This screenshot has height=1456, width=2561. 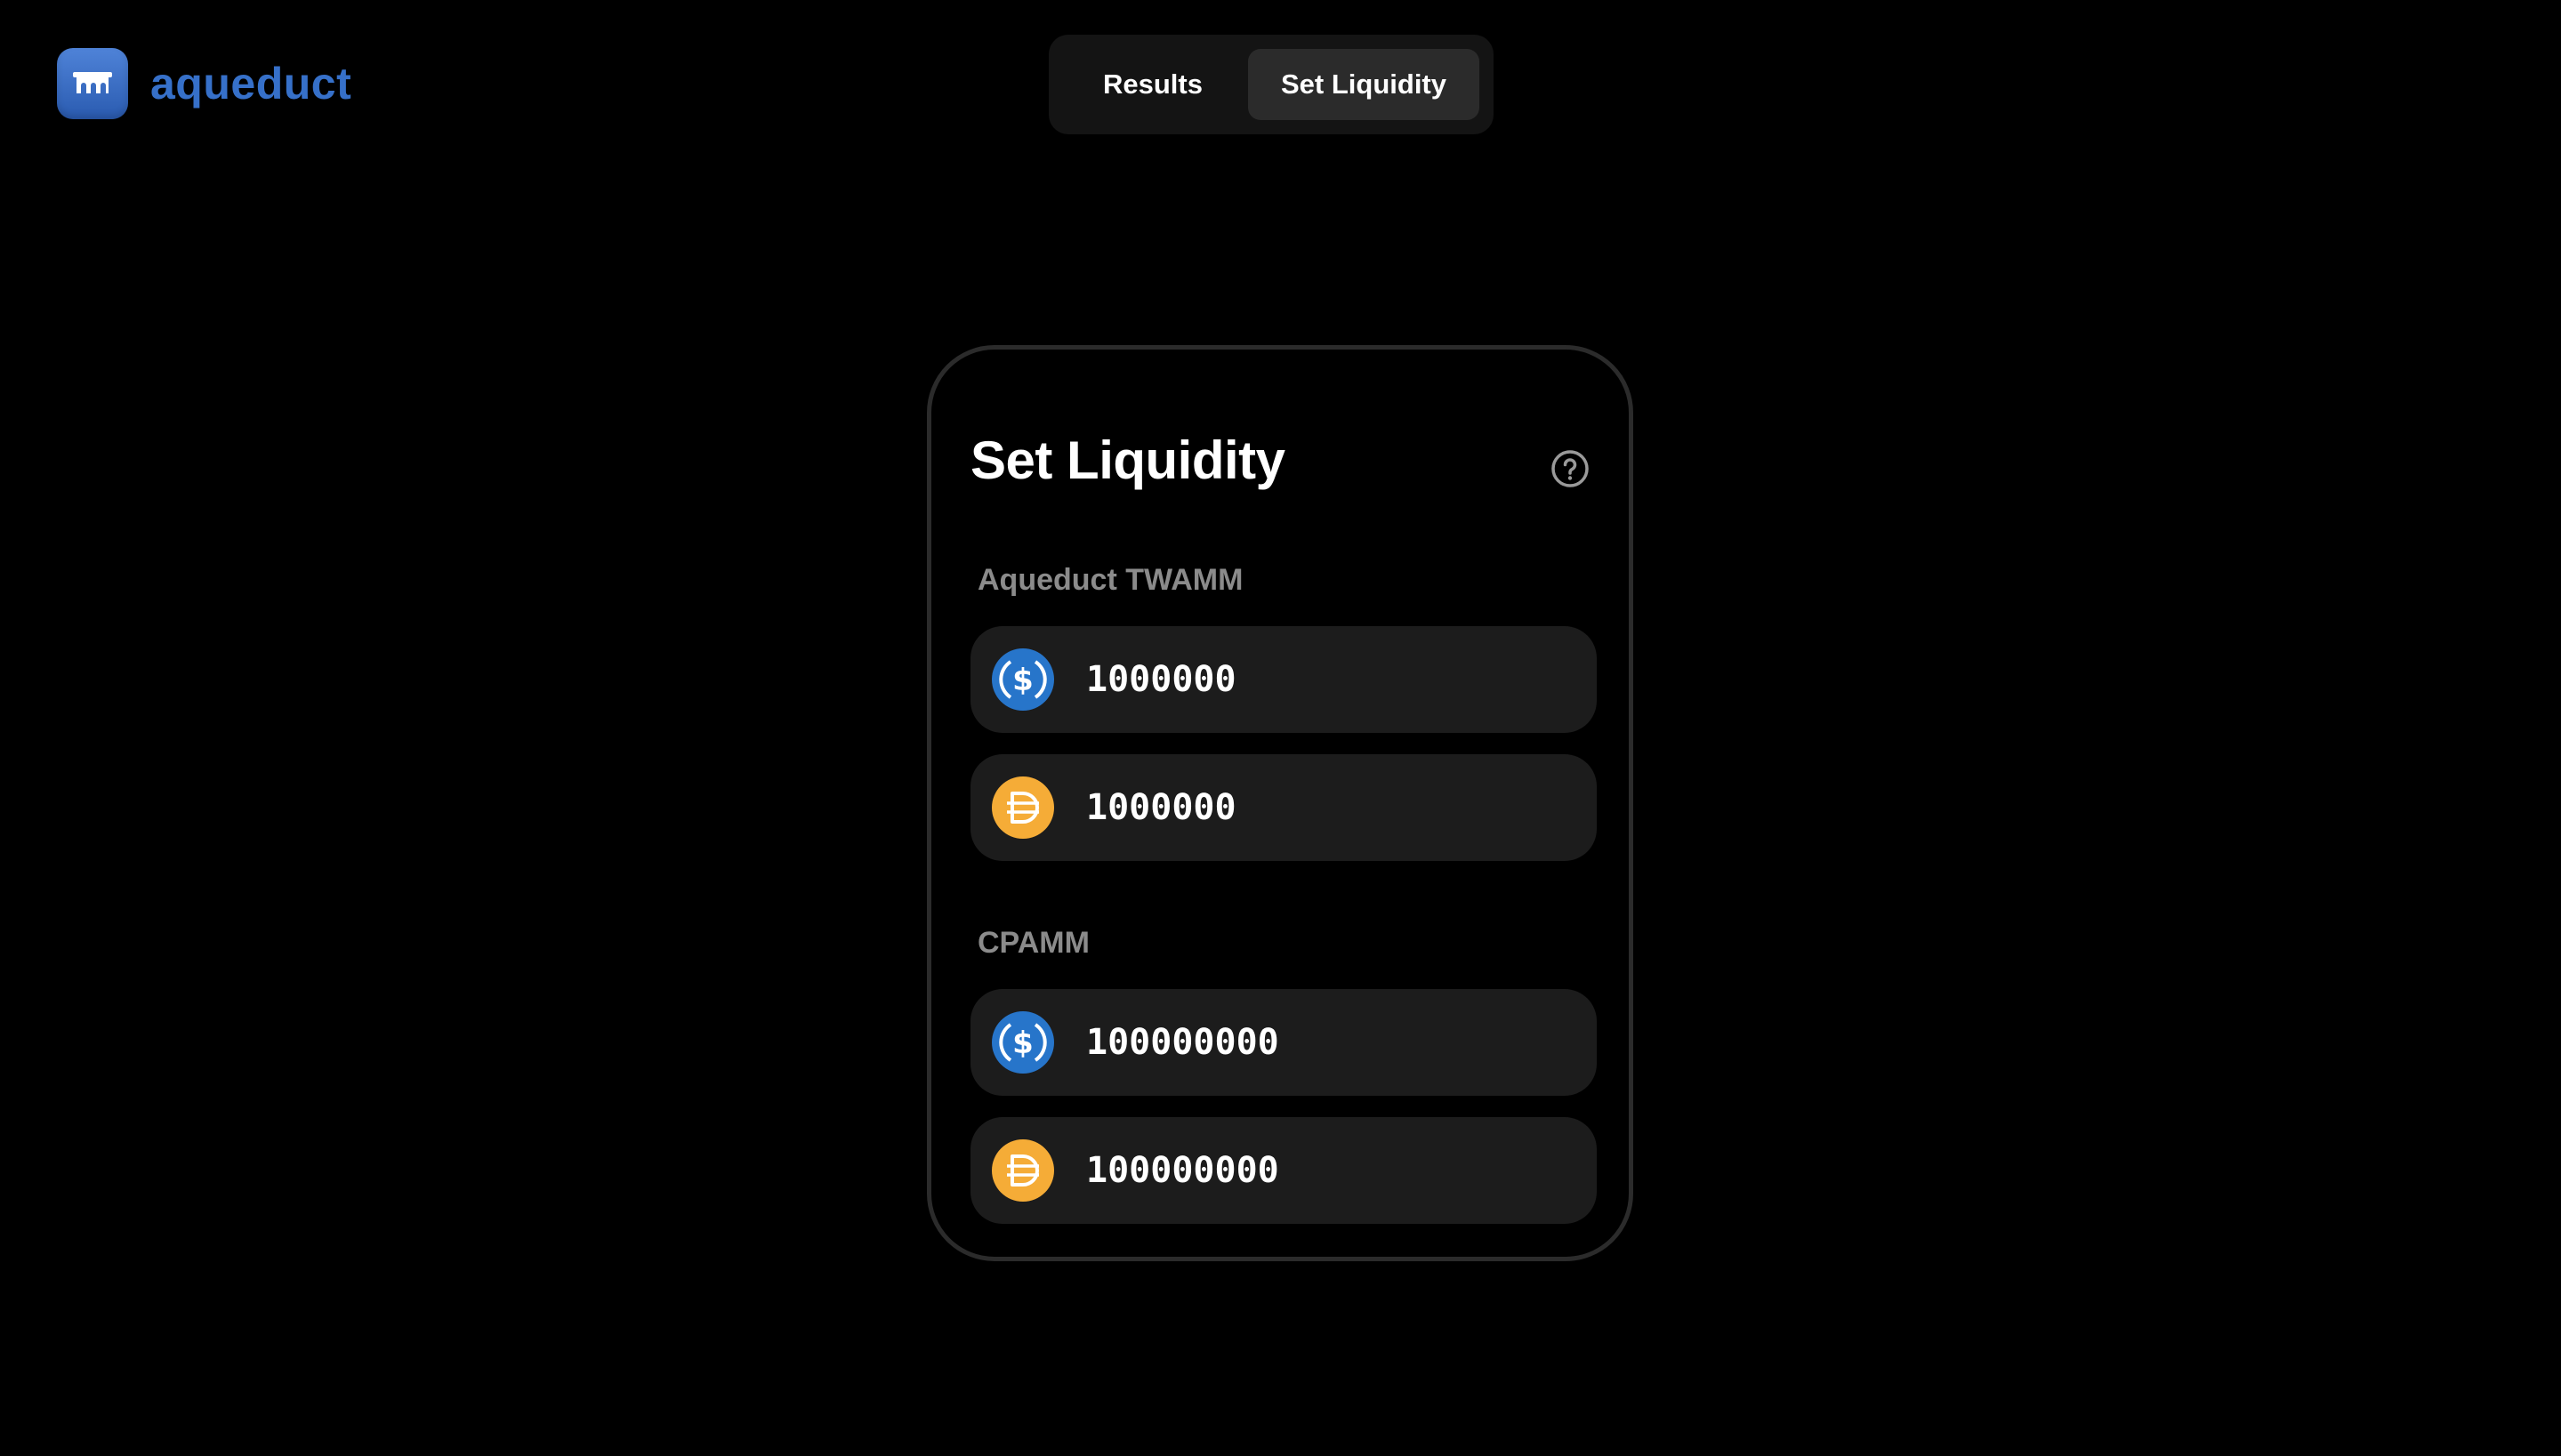 What do you see at coordinates (1326, 679) in the screenshot?
I see `twamm-usdc-amount-input` at bounding box center [1326, 679].